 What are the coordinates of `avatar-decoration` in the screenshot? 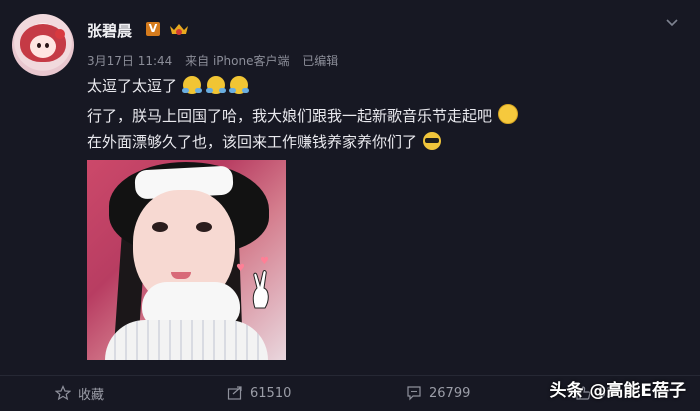 It's located at (60, 34).